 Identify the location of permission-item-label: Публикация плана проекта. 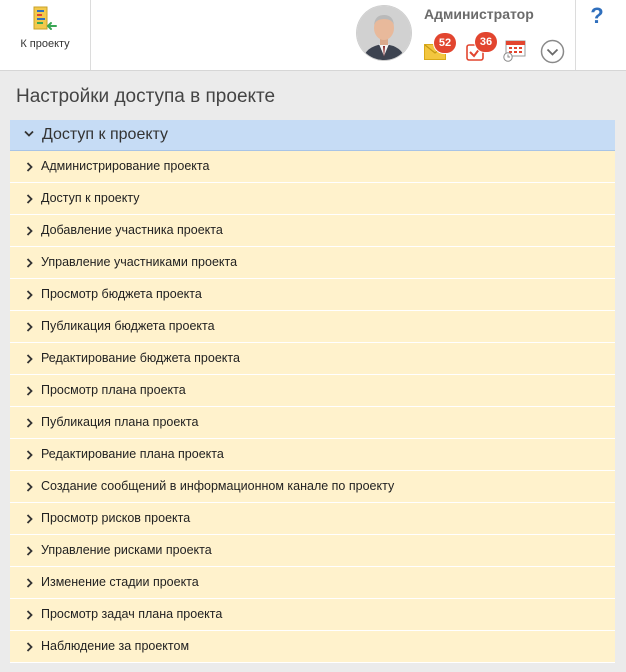
(120, 422).